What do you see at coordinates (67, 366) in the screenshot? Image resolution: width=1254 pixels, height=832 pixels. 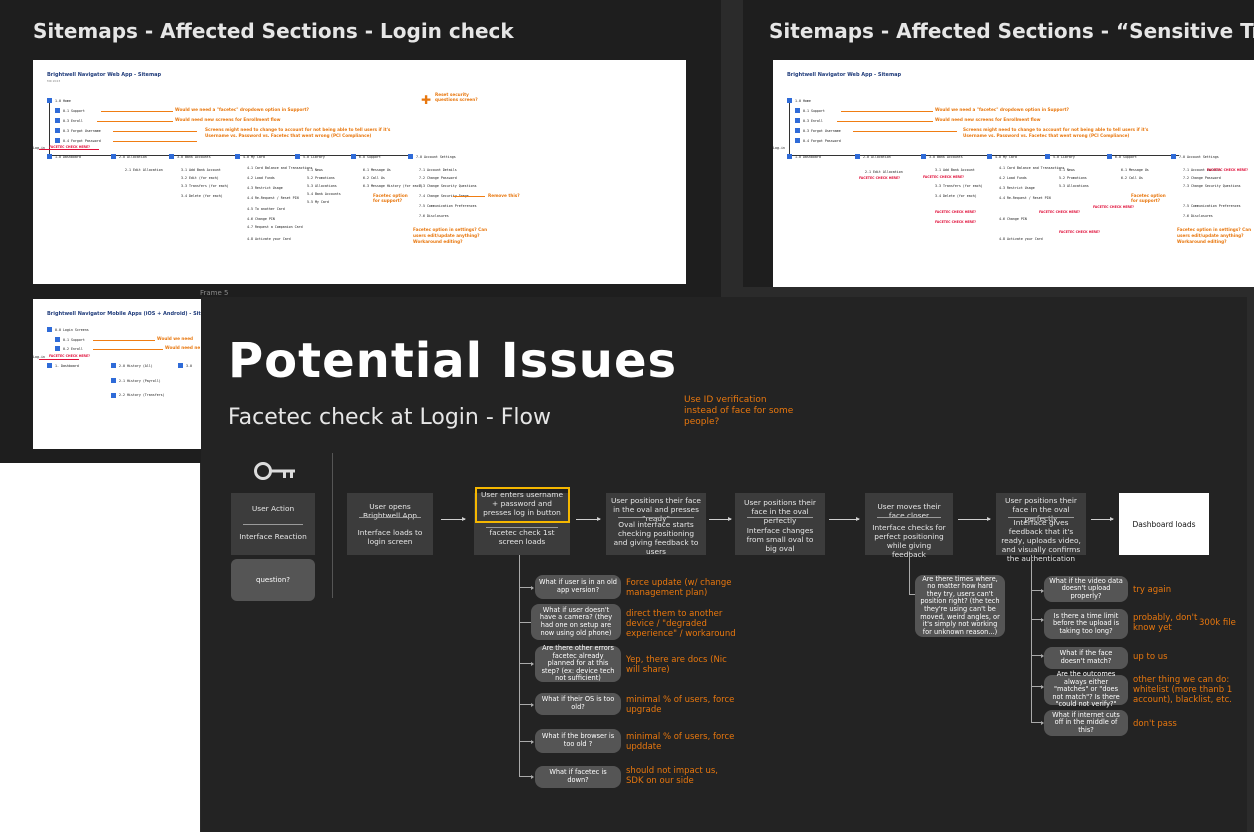 I see `mobile-section: 1. Dashboard` at bounding box center [67, 366].